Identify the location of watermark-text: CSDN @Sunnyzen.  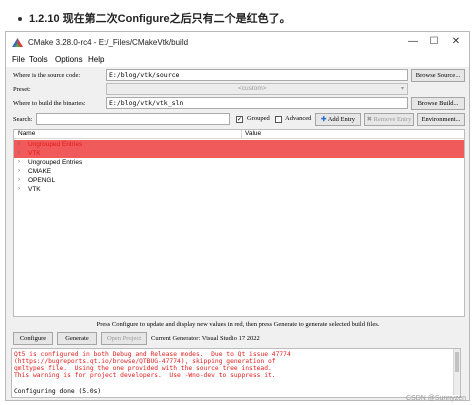
(435, 398).